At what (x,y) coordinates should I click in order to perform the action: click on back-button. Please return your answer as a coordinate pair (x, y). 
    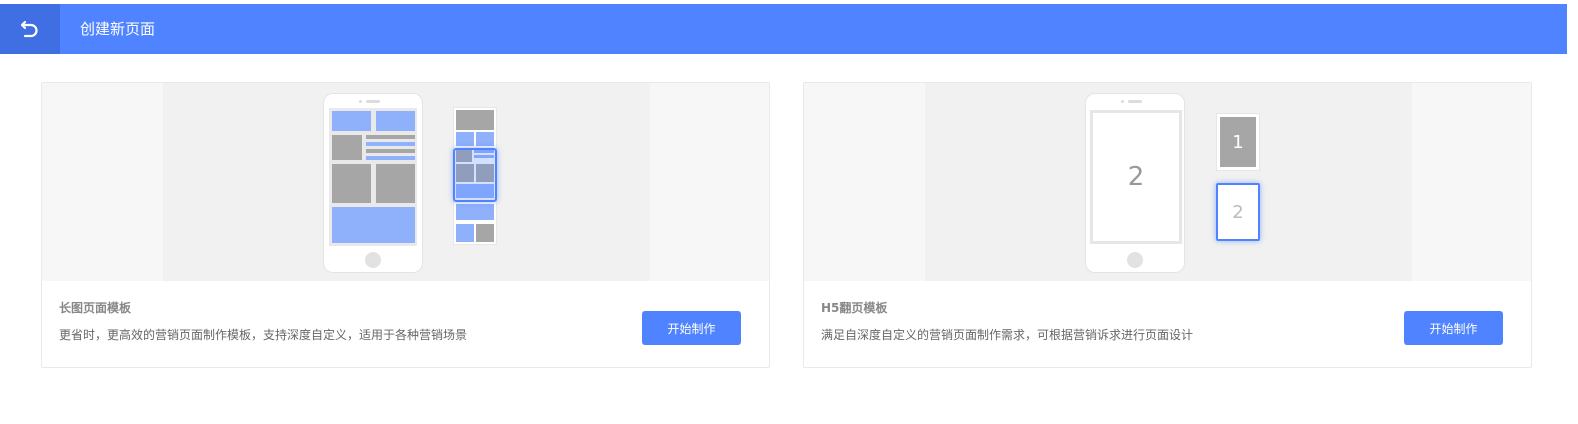
    Looking at the image, I should click on (30, 29).